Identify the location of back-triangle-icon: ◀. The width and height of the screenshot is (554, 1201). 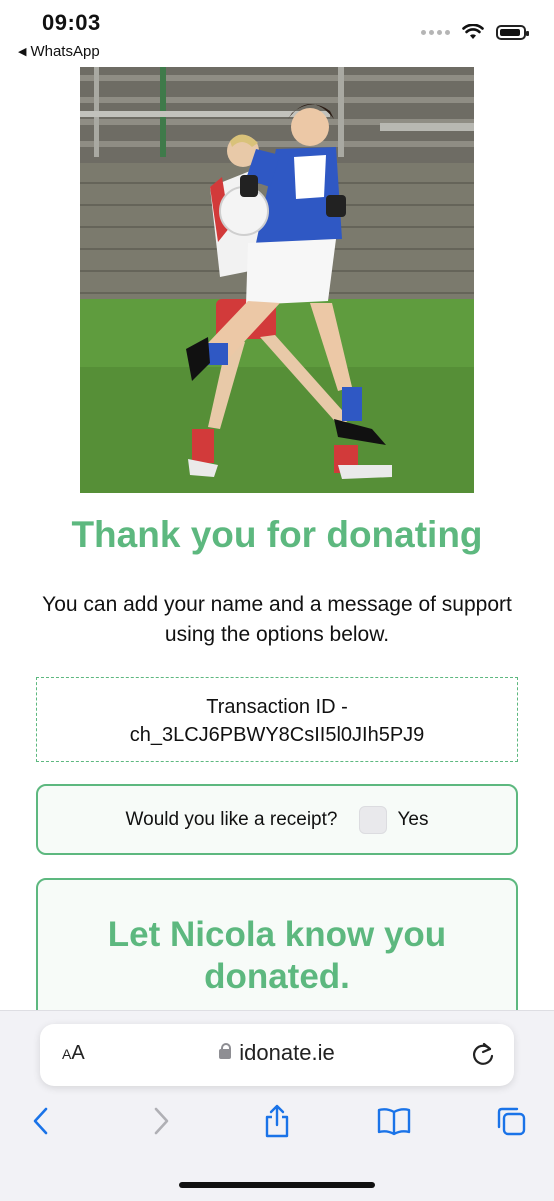
(22, 52).